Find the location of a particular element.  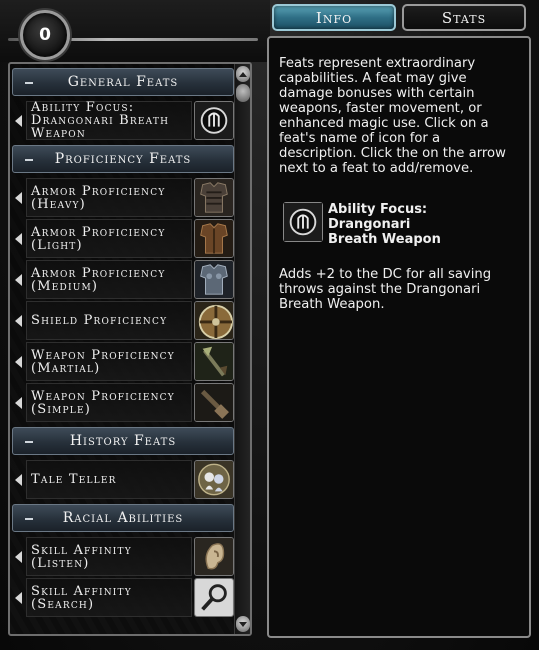

section-header-label: History Feats is located at coordinates (123, 441).